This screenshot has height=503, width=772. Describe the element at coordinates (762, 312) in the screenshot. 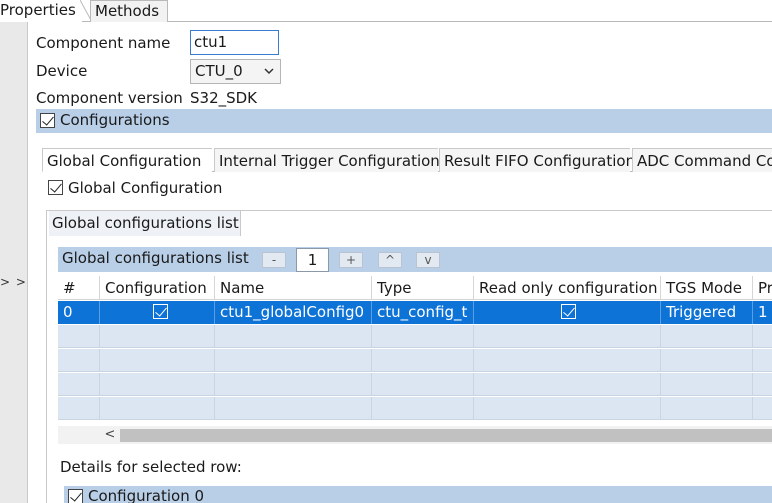

I see `cell-pr: 1` at that location.